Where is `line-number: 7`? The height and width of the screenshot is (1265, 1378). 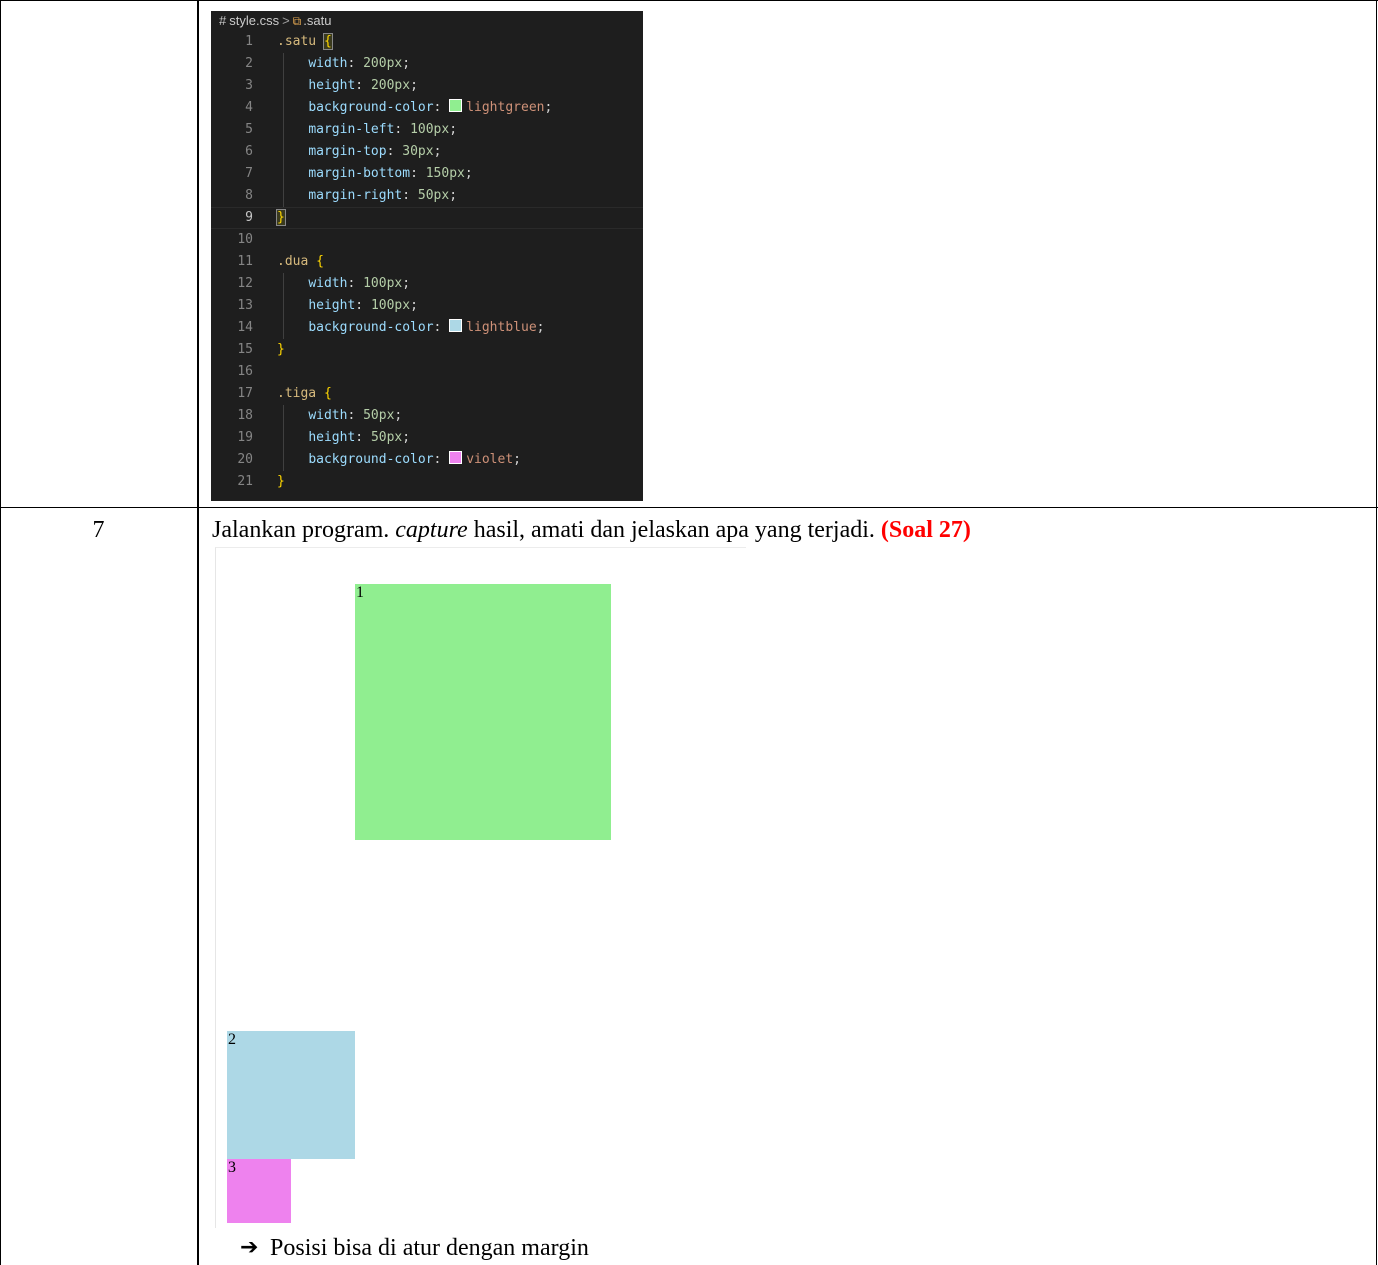
line-number: 7 is located at coordinates (249, 173).